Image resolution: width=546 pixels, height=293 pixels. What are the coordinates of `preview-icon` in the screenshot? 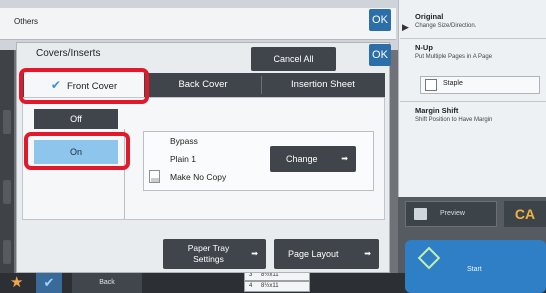 It's located at (420, 214).